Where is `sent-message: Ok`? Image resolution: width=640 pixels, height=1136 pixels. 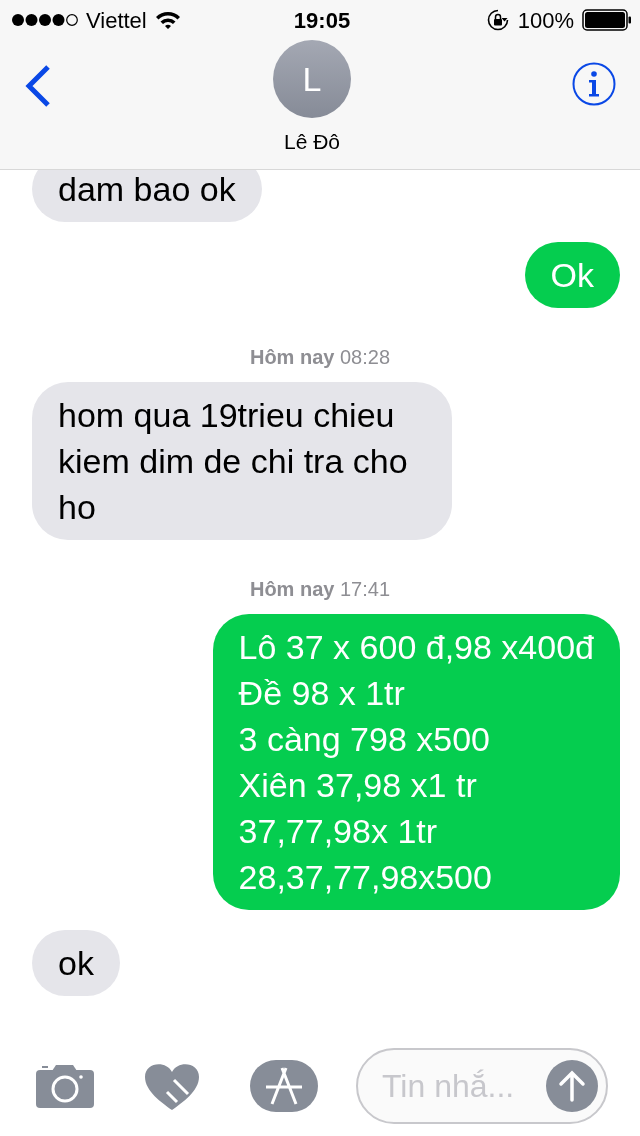
sent-message: Ok is located at coordinates (572, 275).